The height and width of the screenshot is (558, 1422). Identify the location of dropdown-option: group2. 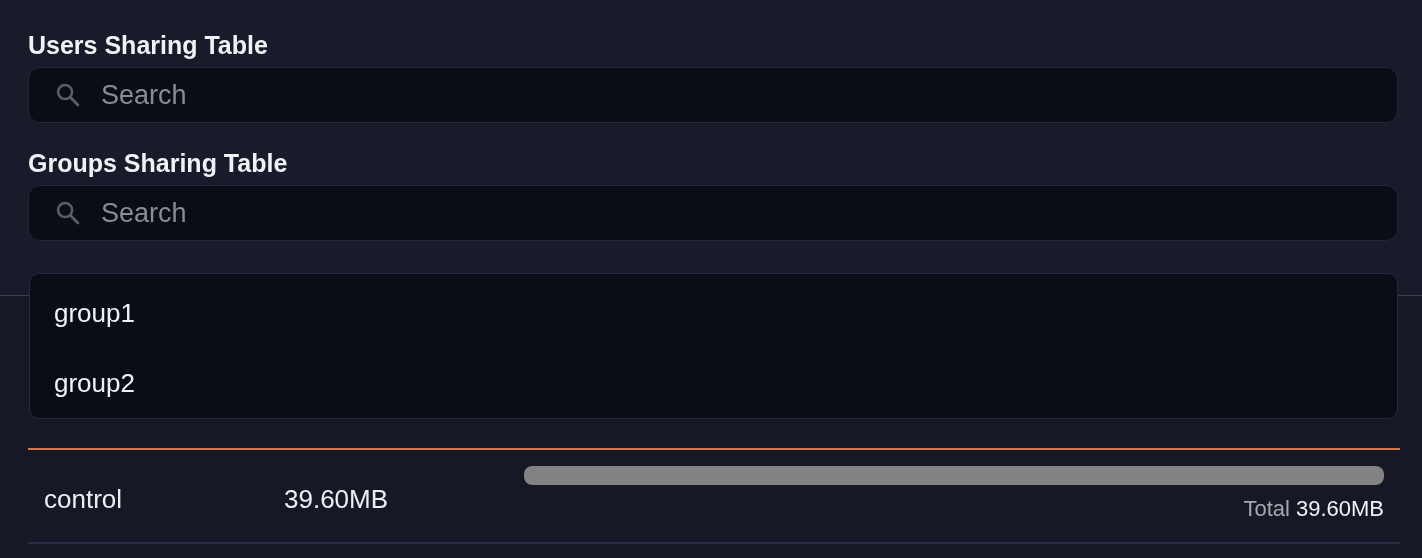
(94, 383).